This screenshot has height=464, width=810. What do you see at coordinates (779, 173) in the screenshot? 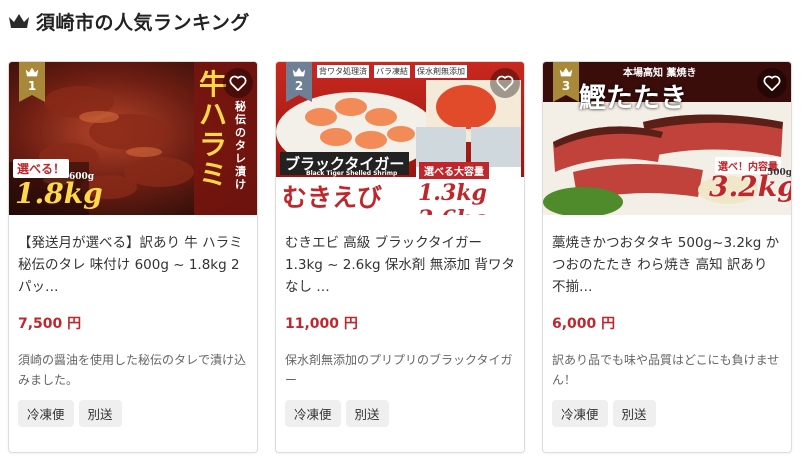
I see `image-sub-weight: 500g` at bounding box center [779, 173].